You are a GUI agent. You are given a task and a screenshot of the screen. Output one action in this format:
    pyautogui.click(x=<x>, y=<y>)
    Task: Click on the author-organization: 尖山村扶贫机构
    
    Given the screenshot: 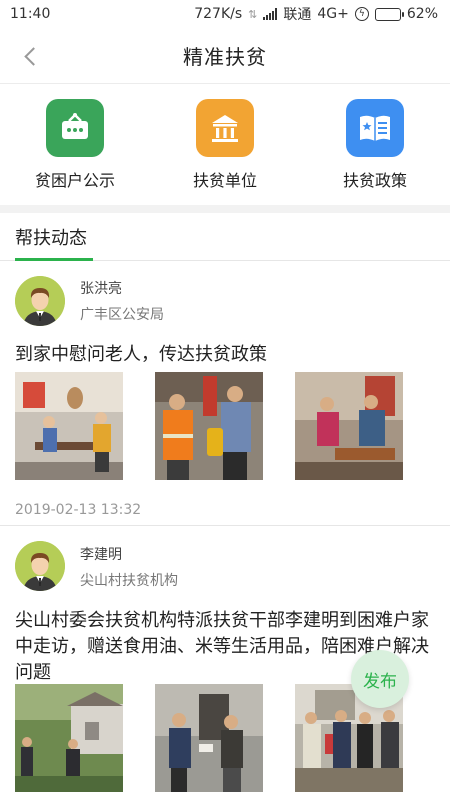 What is the action you would take?
    pyautogui.click(x=129, y=581)
    